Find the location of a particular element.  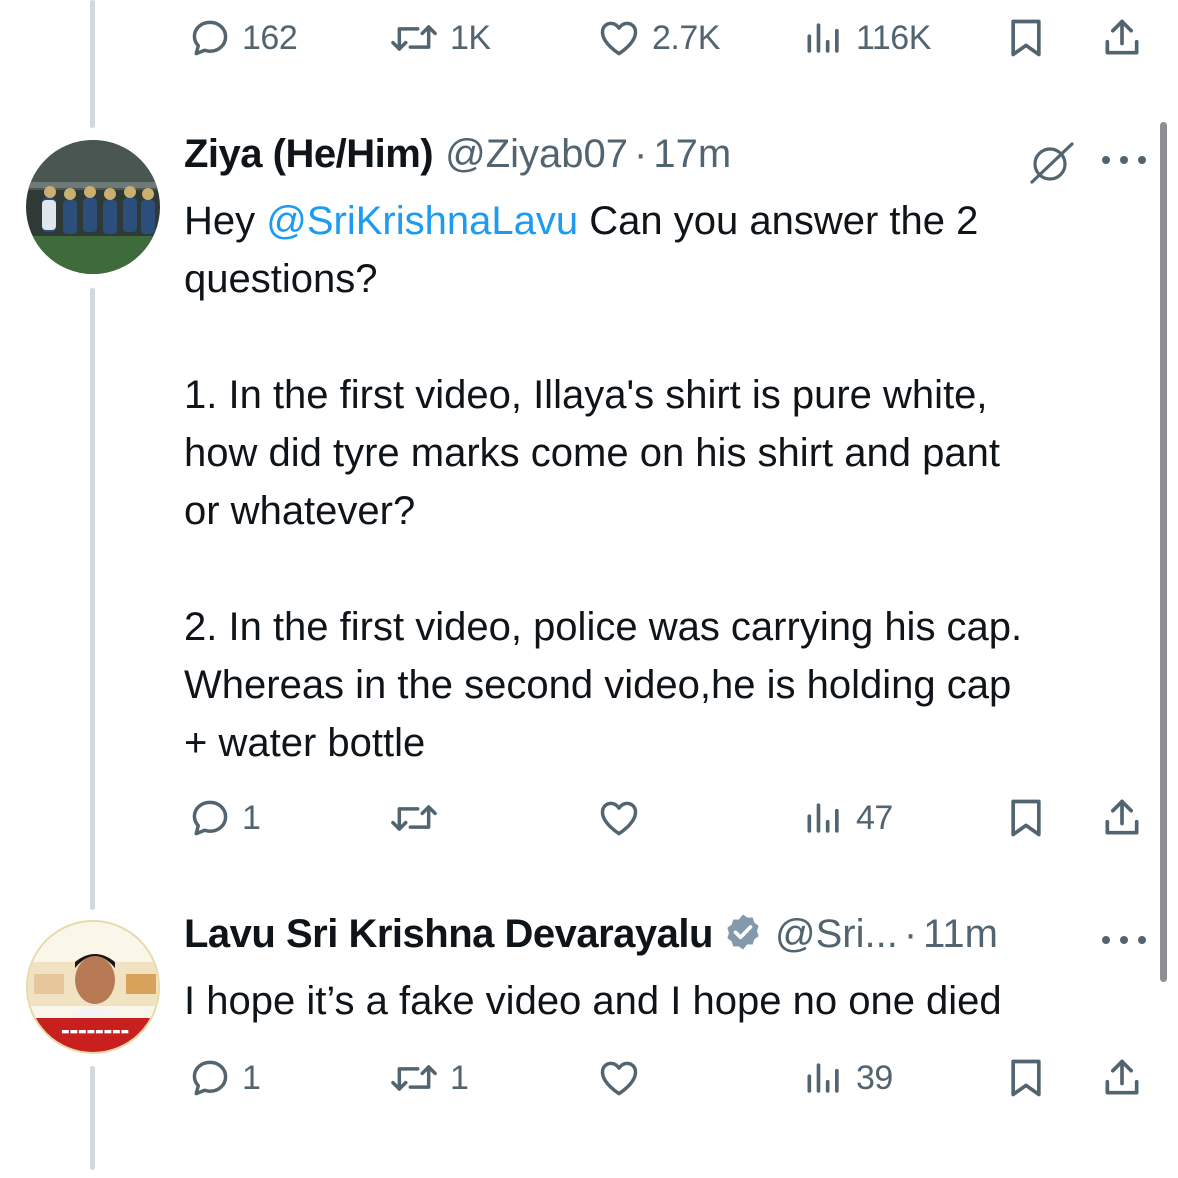

views-button: 116K is located at coordinates (866, 38).